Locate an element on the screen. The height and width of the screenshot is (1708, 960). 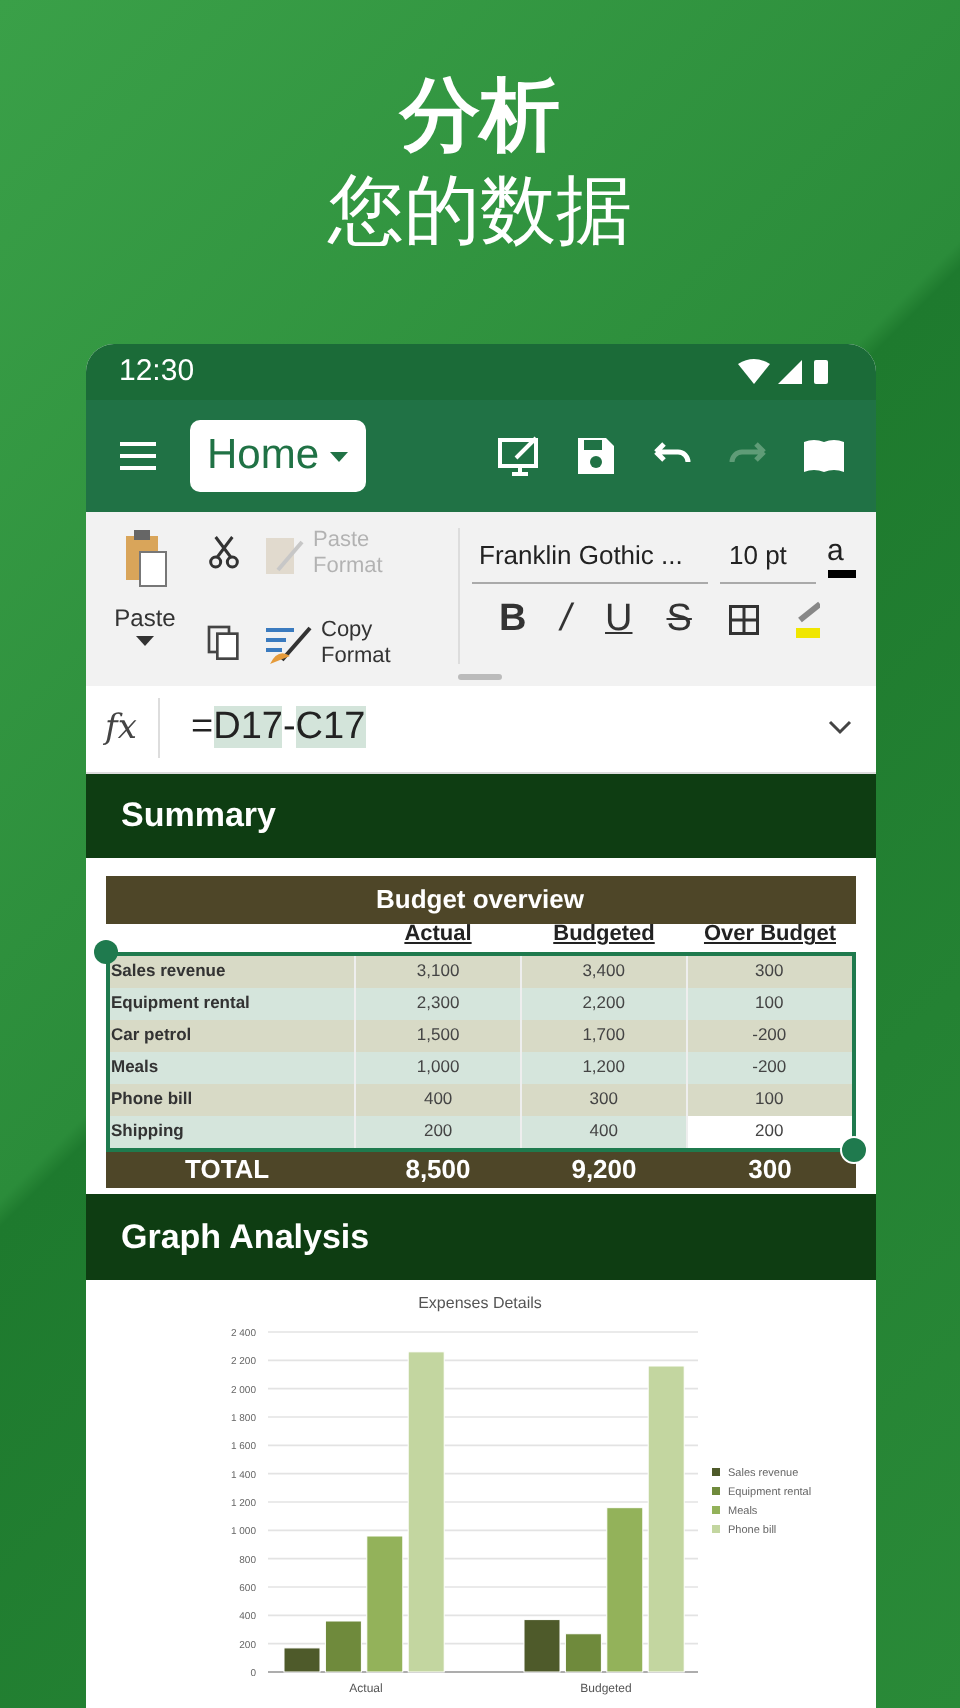
highlighter-icon is located at coordinates (807, 619).